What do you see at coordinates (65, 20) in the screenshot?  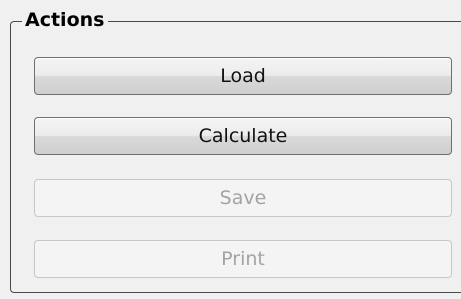 I see `actions-group-title: Actions` at bounding box center [65, 20].